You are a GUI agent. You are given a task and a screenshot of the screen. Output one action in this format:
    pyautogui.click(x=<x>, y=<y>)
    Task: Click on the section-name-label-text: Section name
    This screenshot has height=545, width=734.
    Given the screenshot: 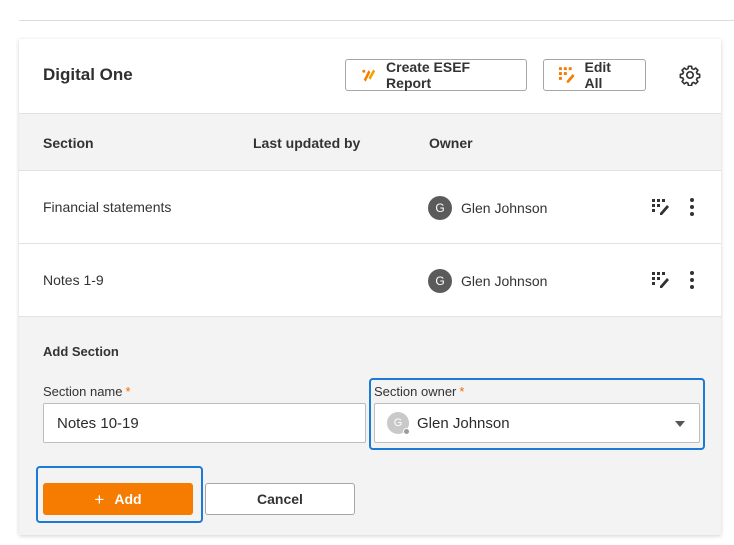 What is the action you would take?
    pyautogui.click(x=83, y=391)
    